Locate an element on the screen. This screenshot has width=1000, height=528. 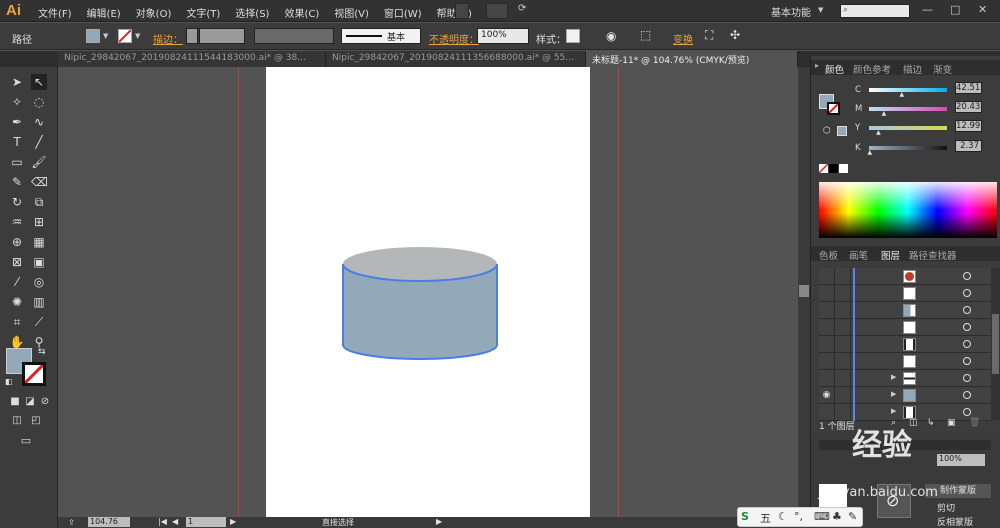
arrange-docs-button is located at coordinates (497, 11).